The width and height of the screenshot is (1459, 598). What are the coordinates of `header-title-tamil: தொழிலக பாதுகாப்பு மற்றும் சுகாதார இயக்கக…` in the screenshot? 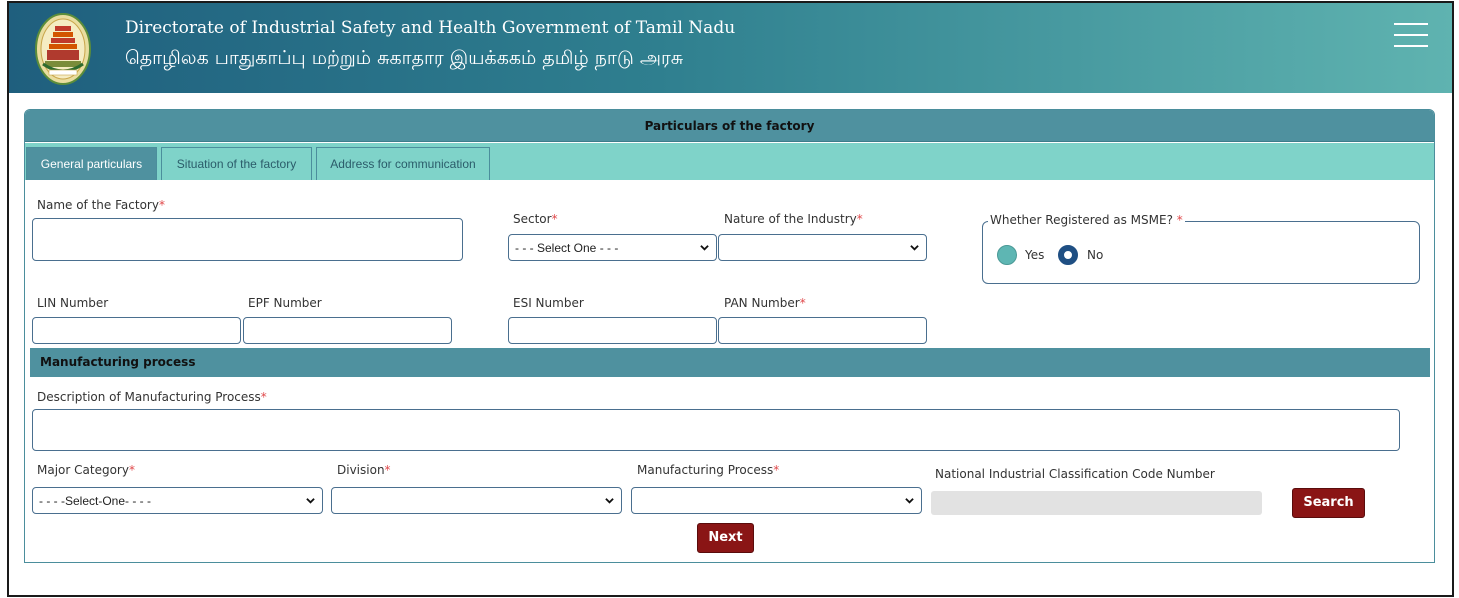 It's located at (404, 58).